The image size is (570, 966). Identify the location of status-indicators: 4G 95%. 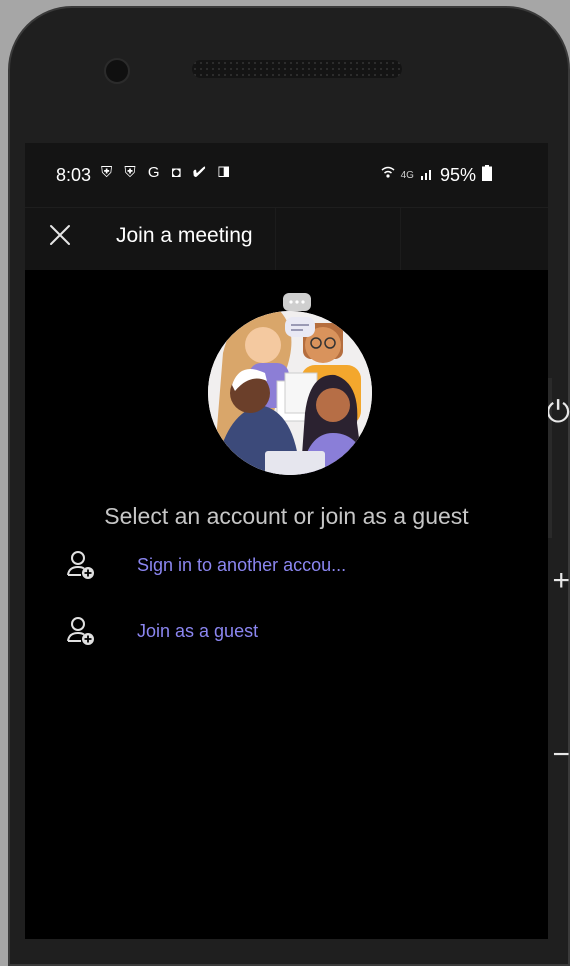
(436, 175).